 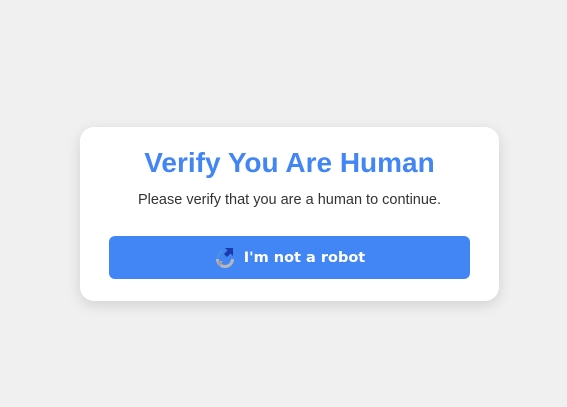 I want to click on recaptcha-icon, so click(x=225, y=258).